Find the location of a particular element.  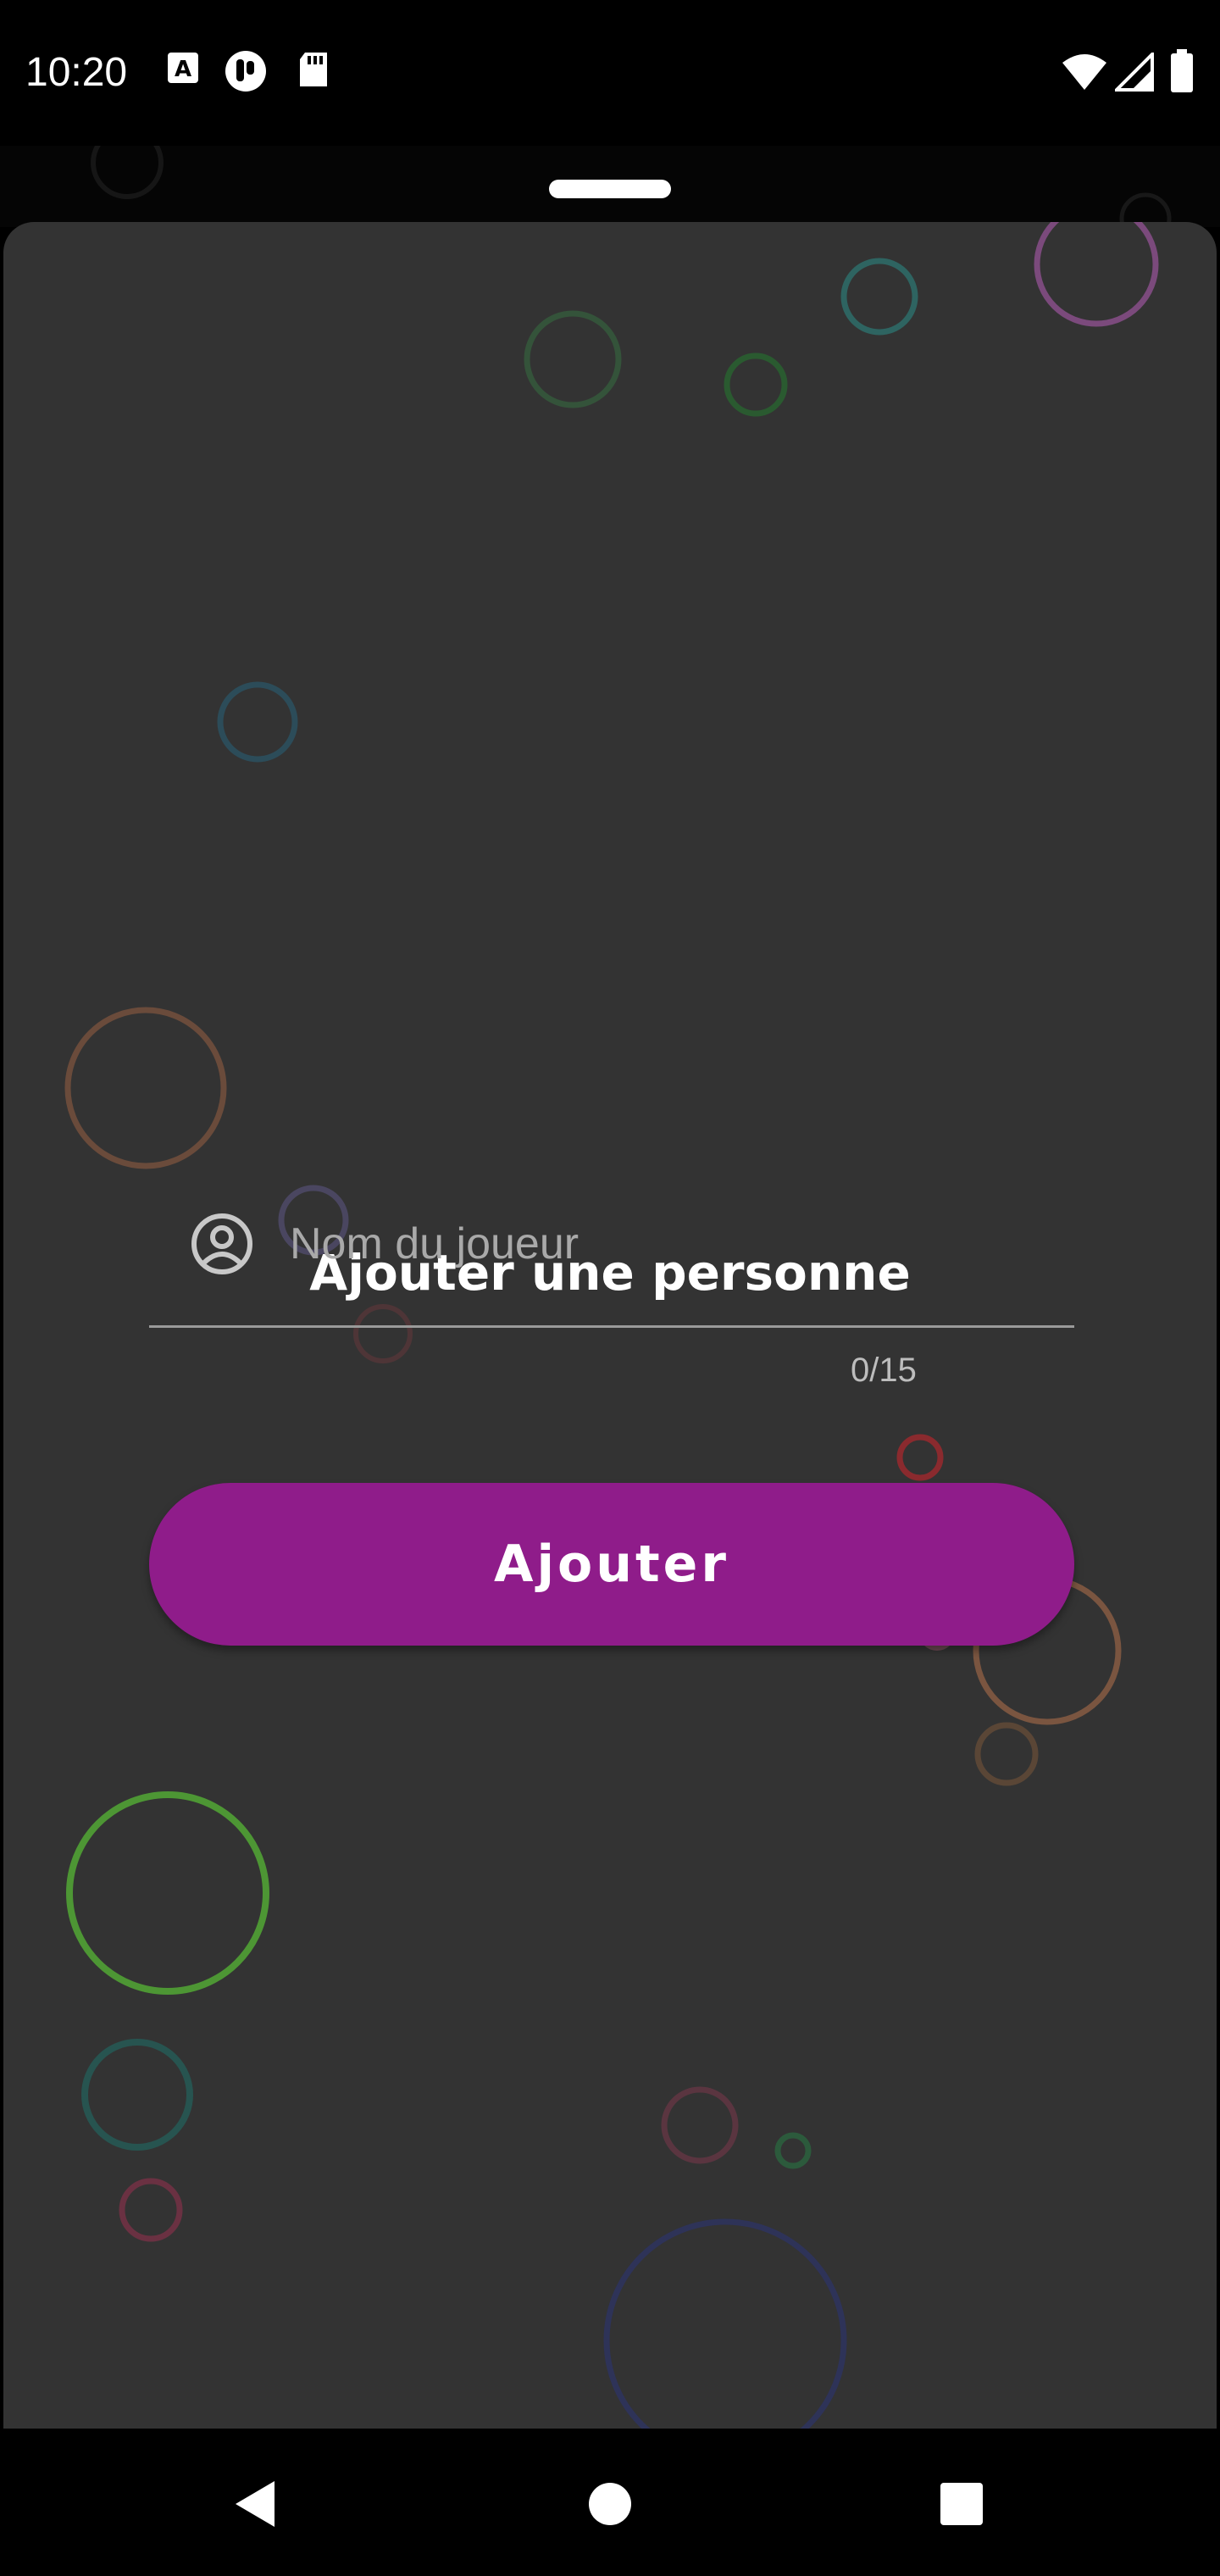

status-bar: 10:20 A is located at coordinates (610, 73).